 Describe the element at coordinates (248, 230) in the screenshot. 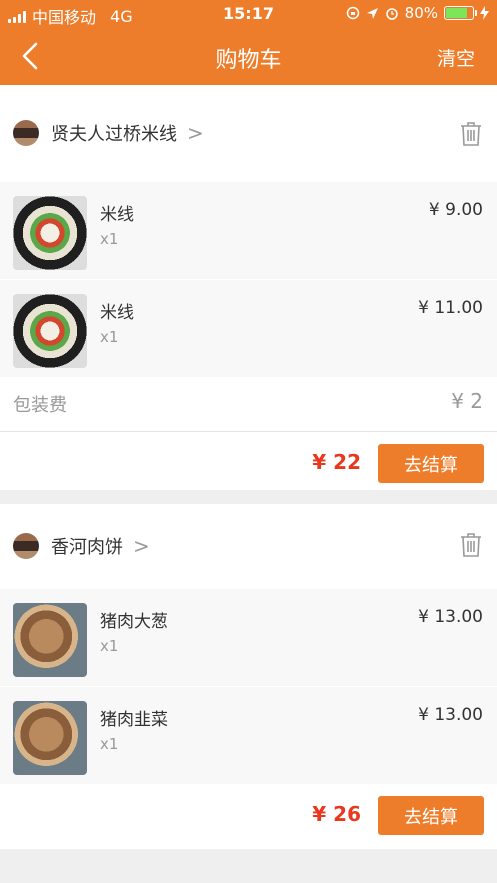

I see `list-item: 米线 x1 ¥ 9.00` at that location.